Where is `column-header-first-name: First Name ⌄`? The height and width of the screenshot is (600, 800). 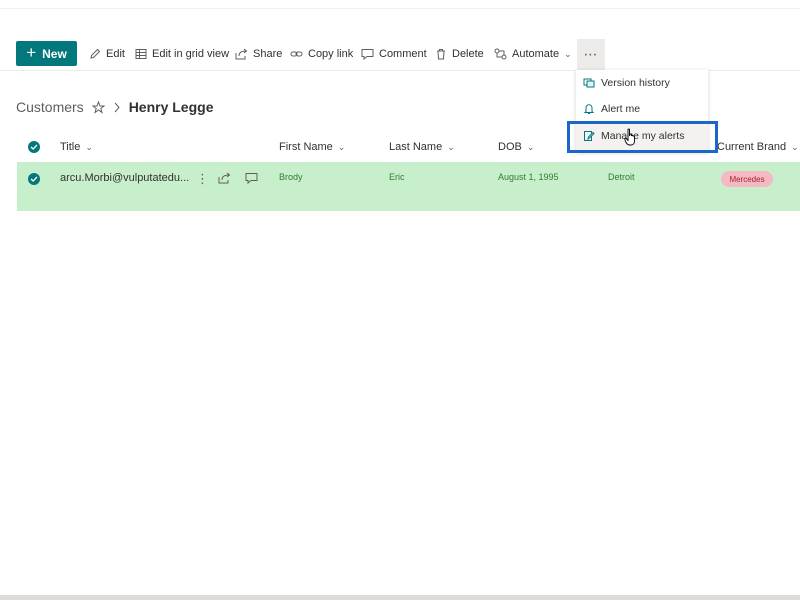
column-header-first-name: First Name ⌄ is located at coordinates (312, 147).